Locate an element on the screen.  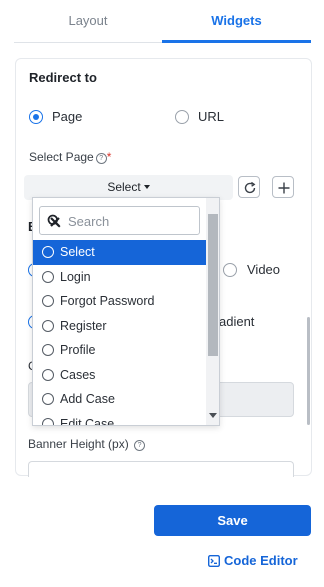
option-label: Cases is located at coordinates (78, 374).